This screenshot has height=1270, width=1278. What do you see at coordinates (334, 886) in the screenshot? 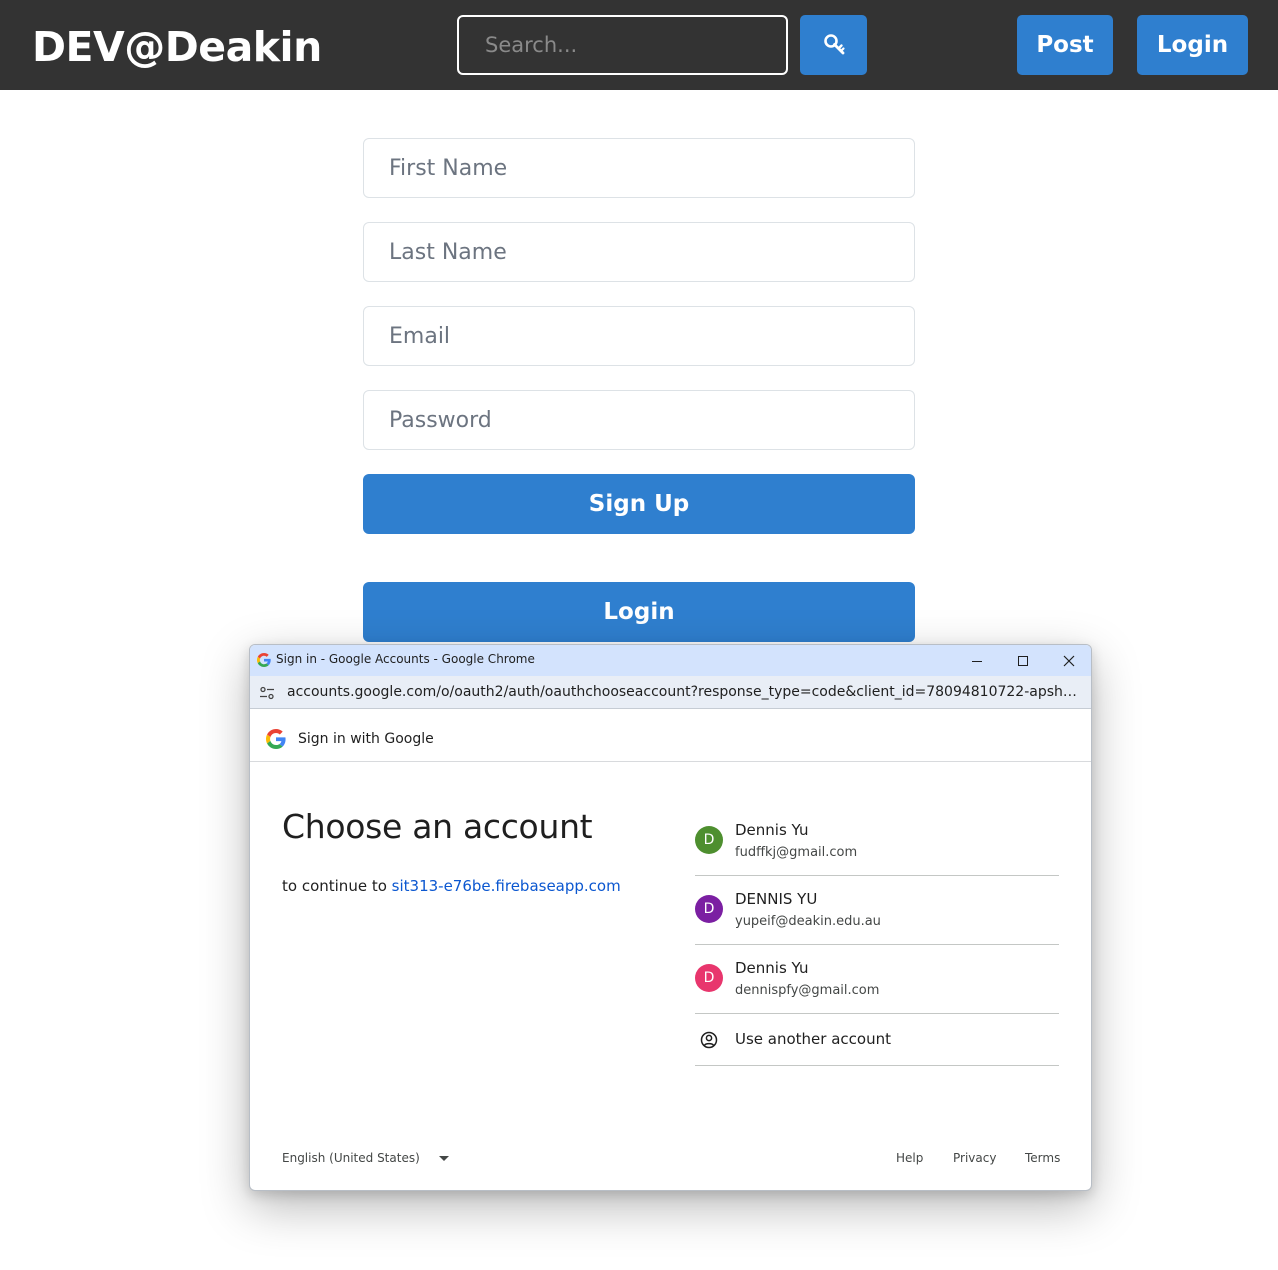
I see `continue-prefix: to continue to` at bounding box center [334, 886].